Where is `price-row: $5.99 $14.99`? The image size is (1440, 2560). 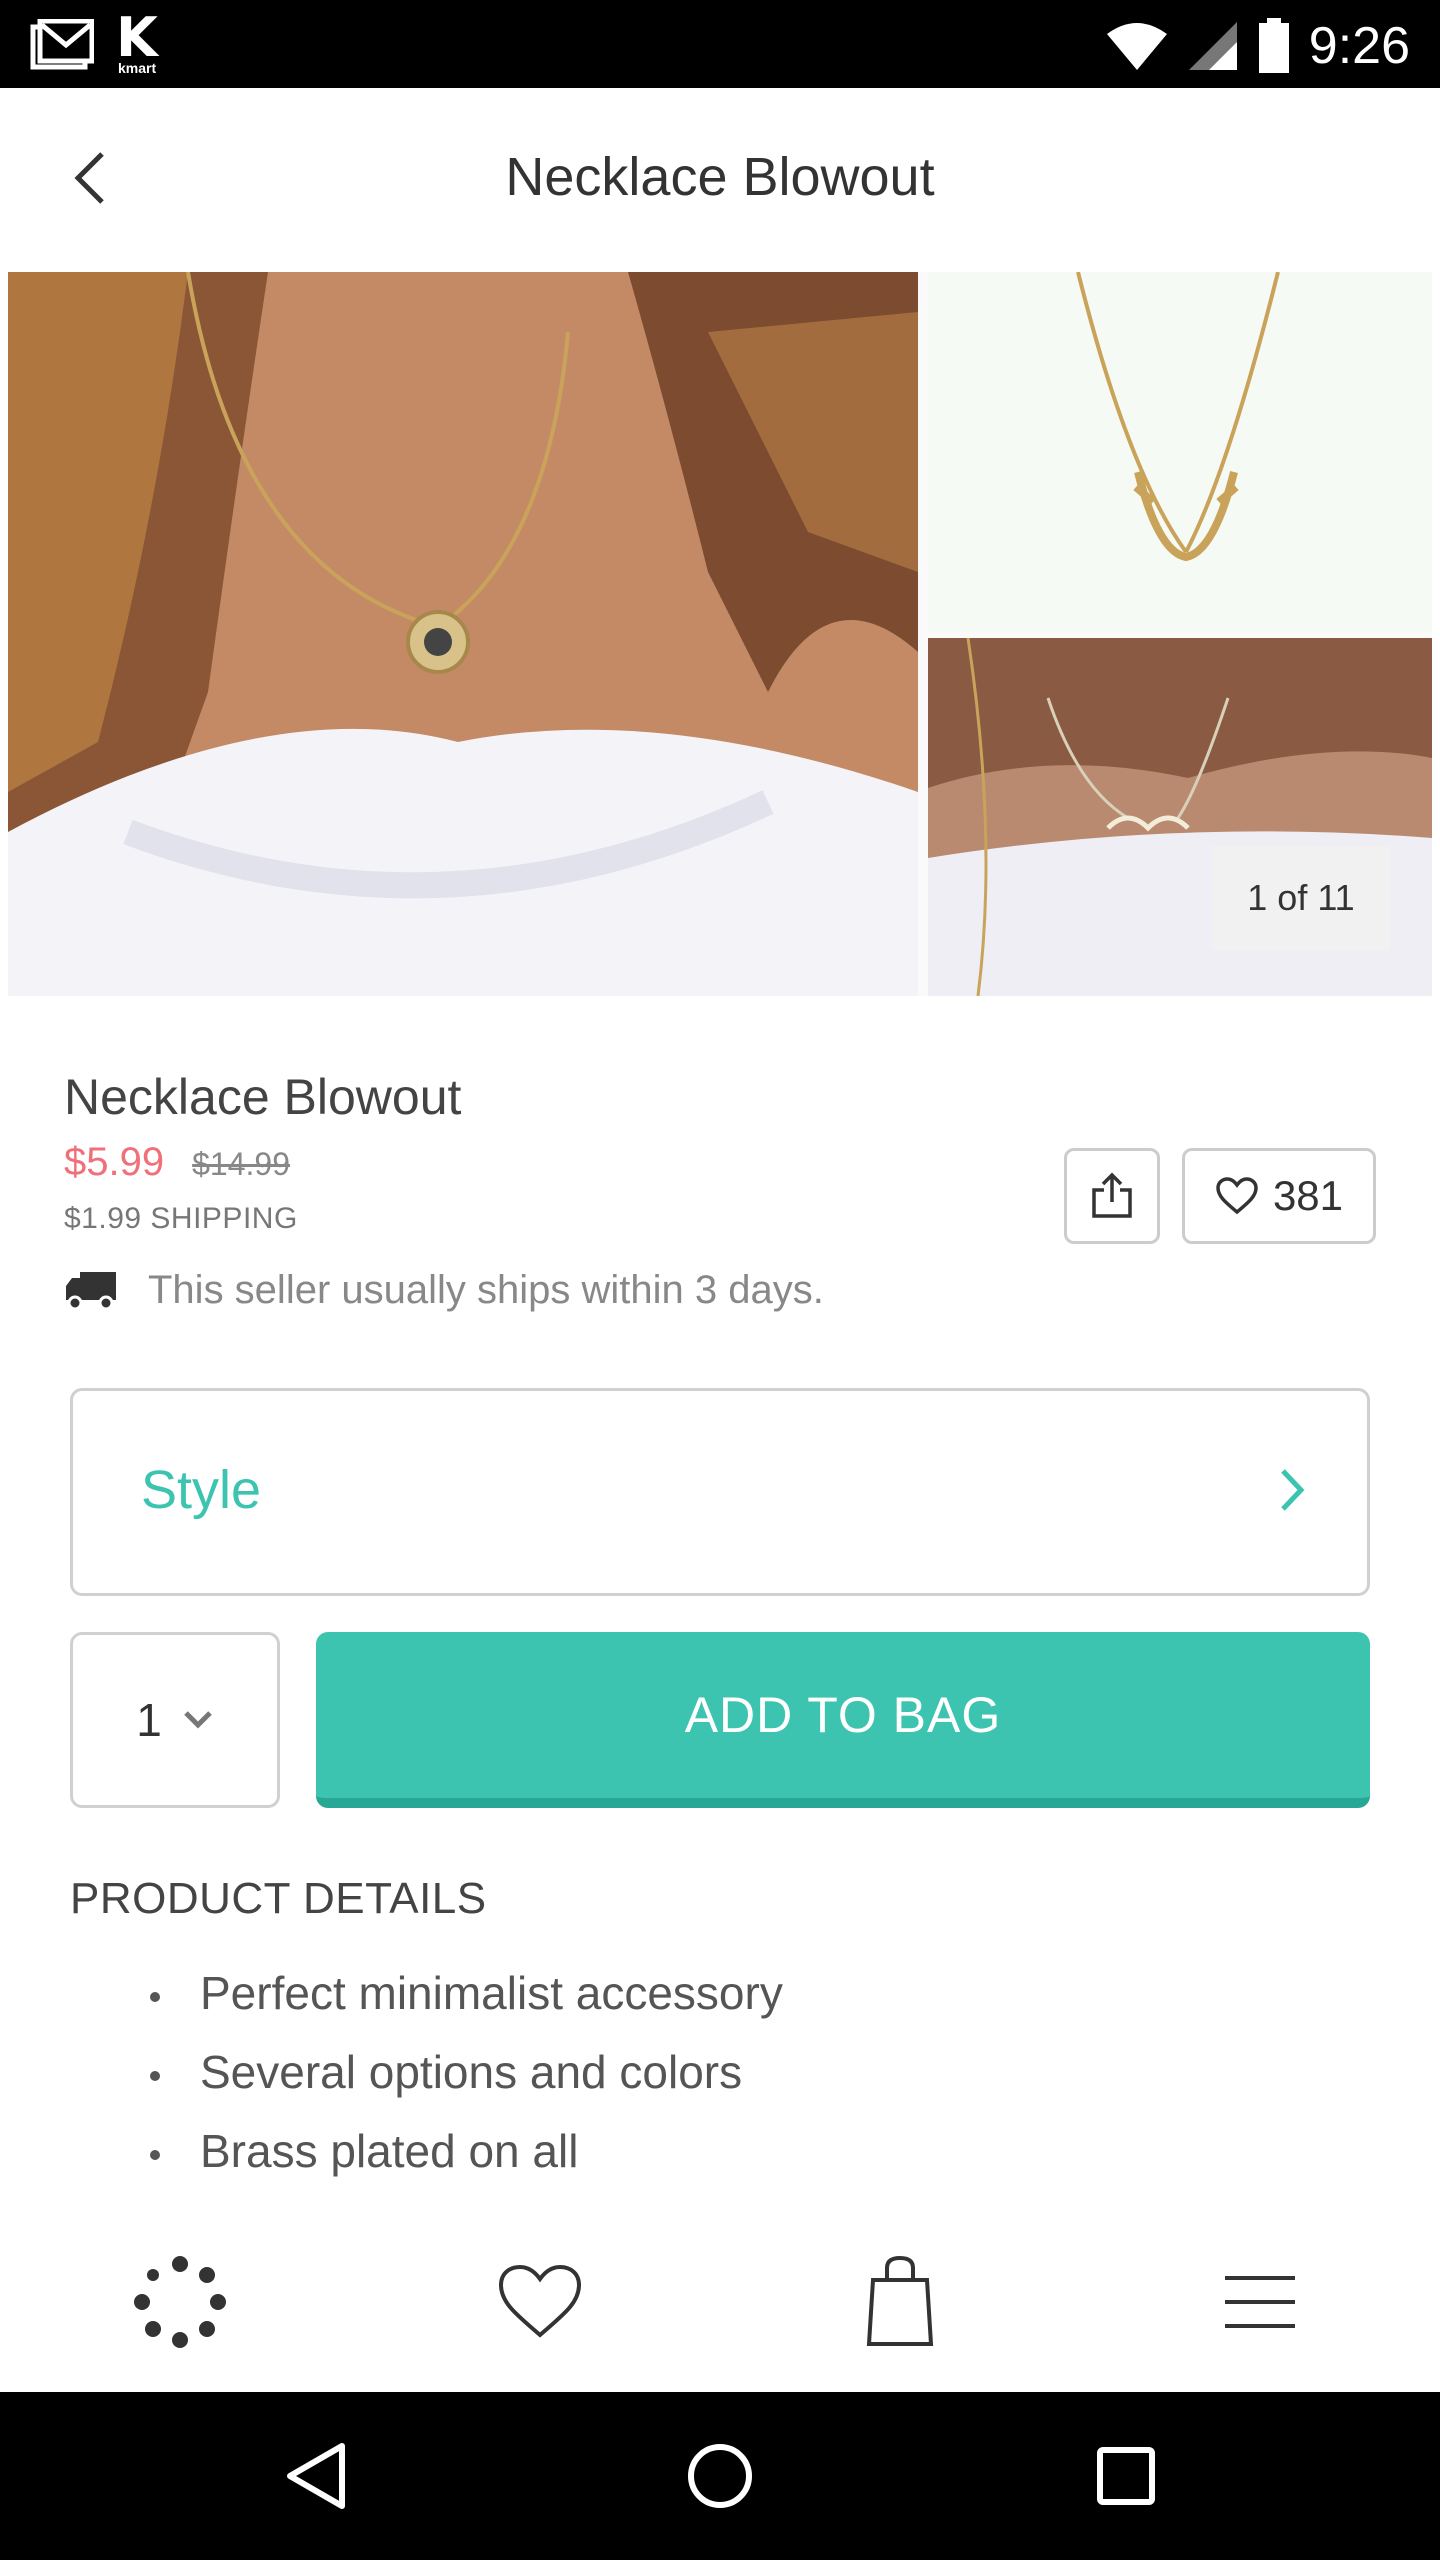
price-row: $5.99 $14.99 is located at coordinates (177, 1162).